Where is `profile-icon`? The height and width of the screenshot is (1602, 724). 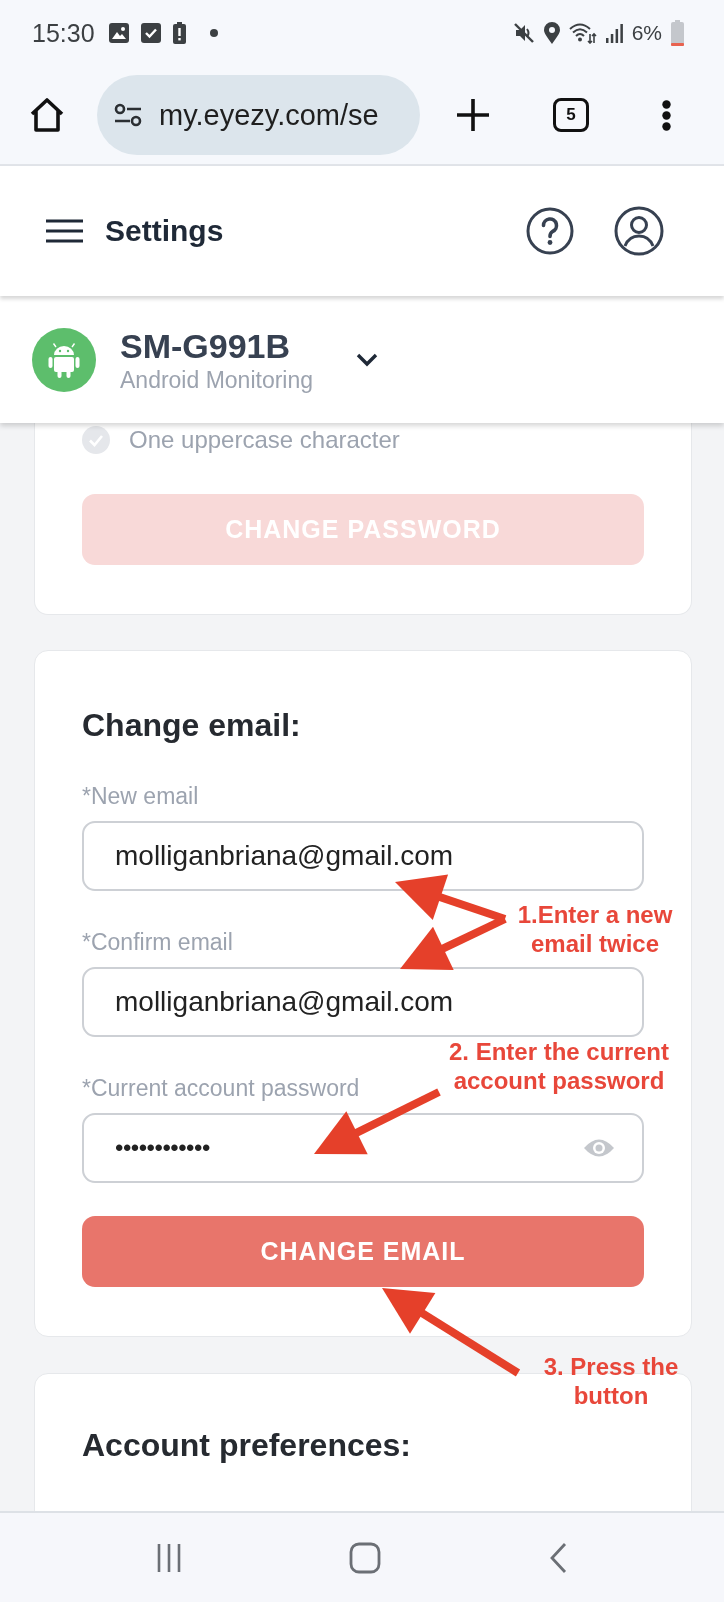 profile-icon is located at coordinates (639, 231).